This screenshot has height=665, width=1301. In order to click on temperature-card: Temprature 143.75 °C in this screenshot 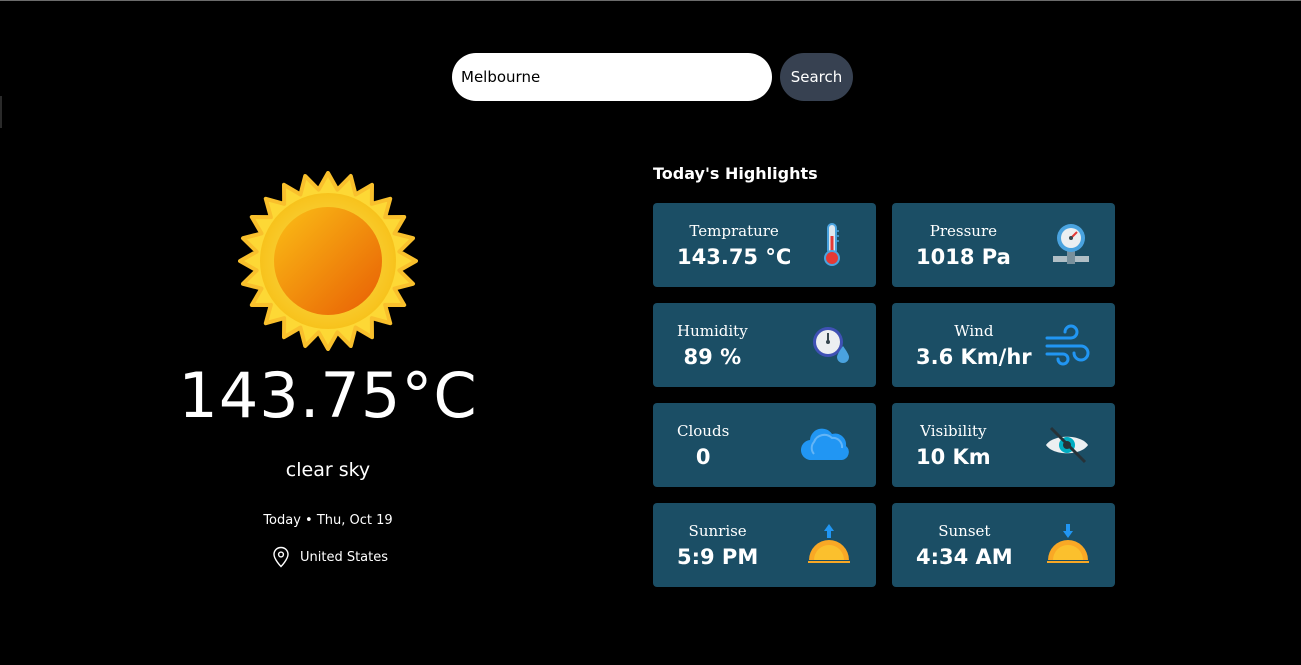, I will do `click(764, 245)`.